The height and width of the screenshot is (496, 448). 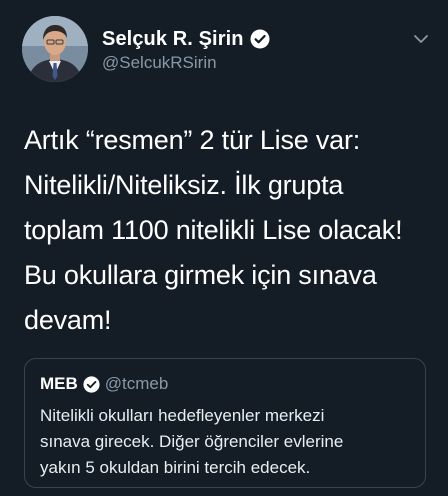 I want to click on avatar, so click(x=55, y=49).